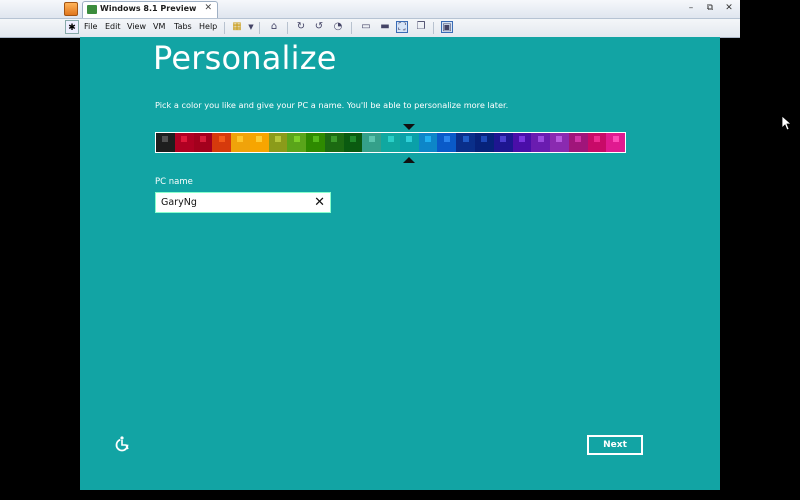  I want to click on revert-snapshot-icon: ↺, so click(319, 27).